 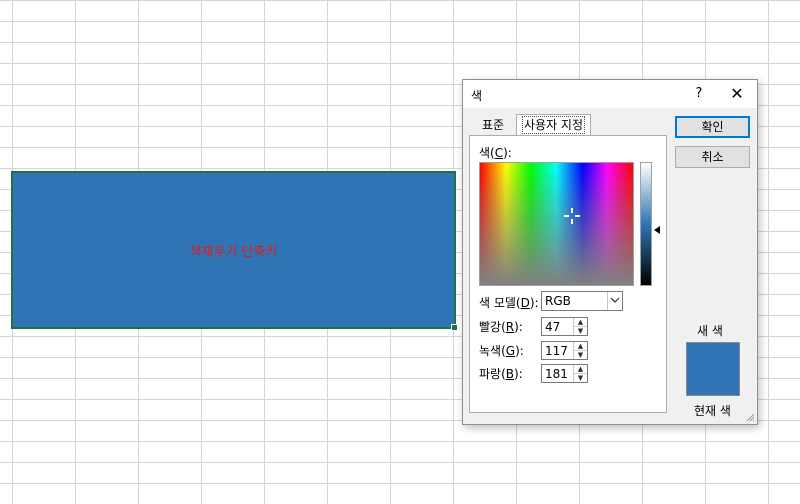 What do you see at coordinates (454, 327) in the screenshot?
I see `fill-handle` at bounding box center [454, 327].